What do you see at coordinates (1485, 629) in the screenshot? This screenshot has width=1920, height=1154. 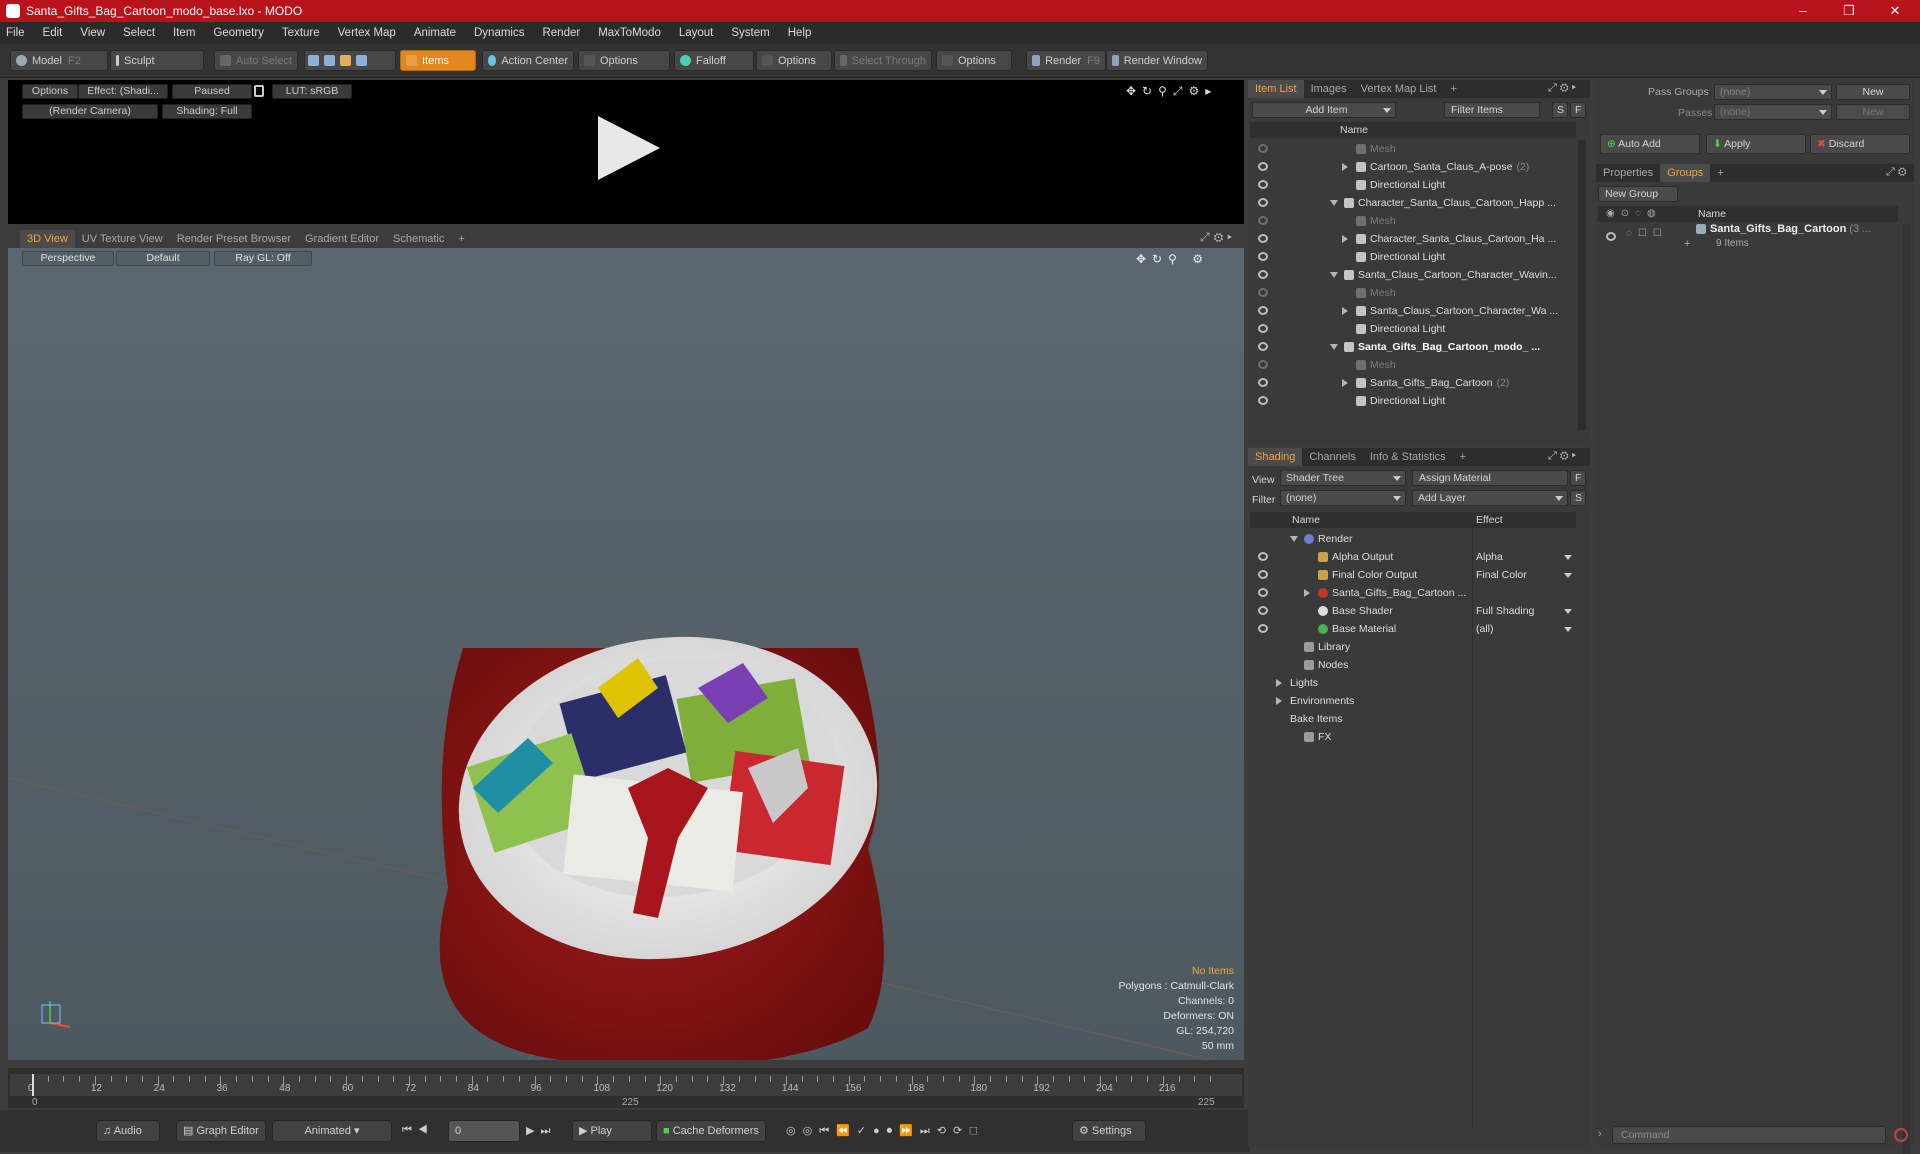 I see `shader-effect-value: (all)` at bounding box center [1485, 629].